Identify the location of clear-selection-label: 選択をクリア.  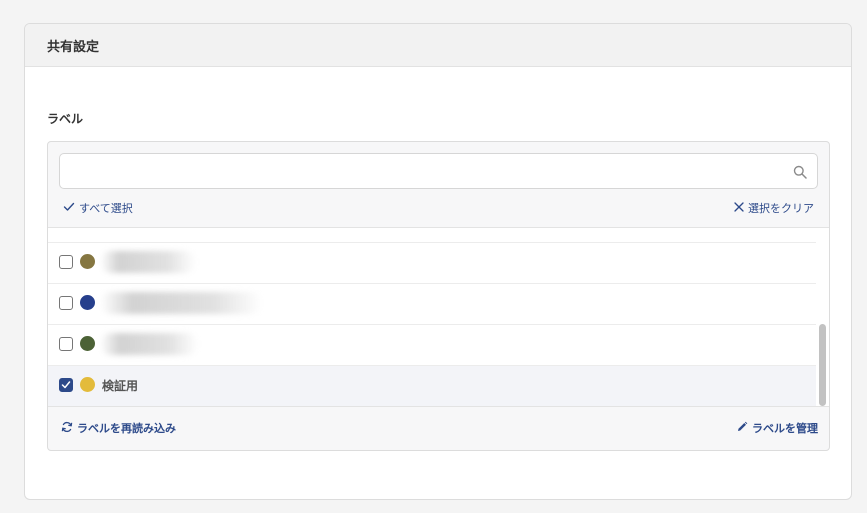
(781, 208).